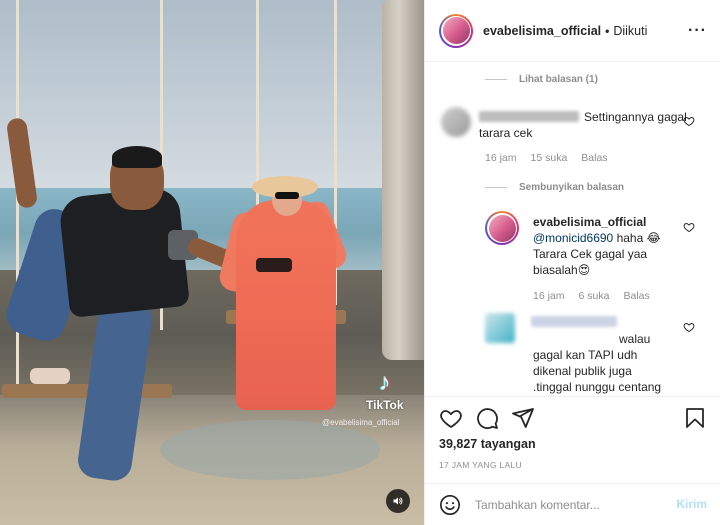  Describe the element at coordinates (450, 505) in the screenshot. I see `smiley-icon` at that location.